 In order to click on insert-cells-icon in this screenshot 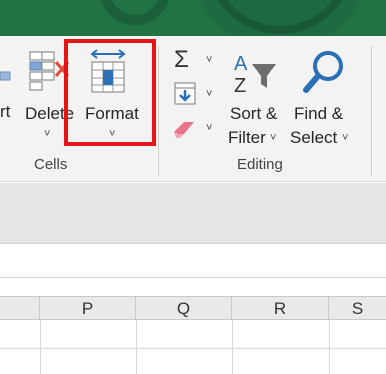, I will do `click(5, 76)`.